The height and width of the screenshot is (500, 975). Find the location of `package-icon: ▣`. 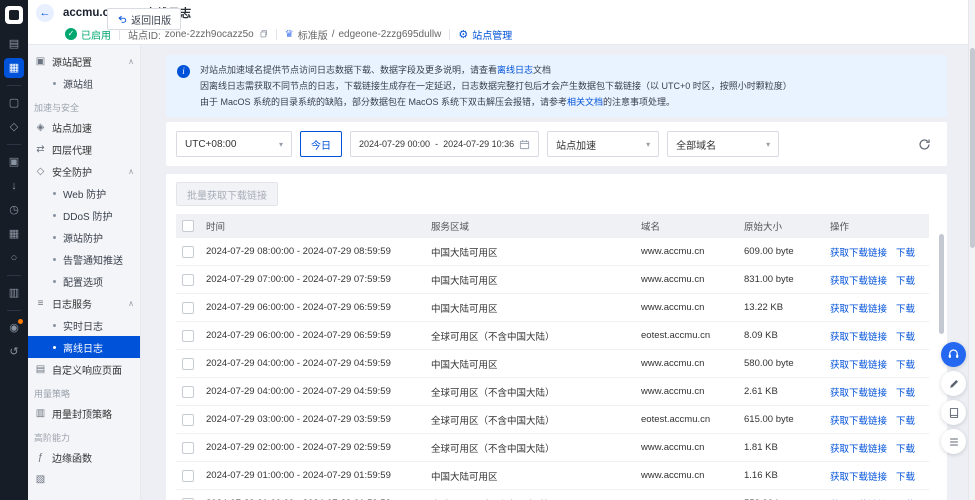

package-icon: ▣ is located at coordinates (14, 162).